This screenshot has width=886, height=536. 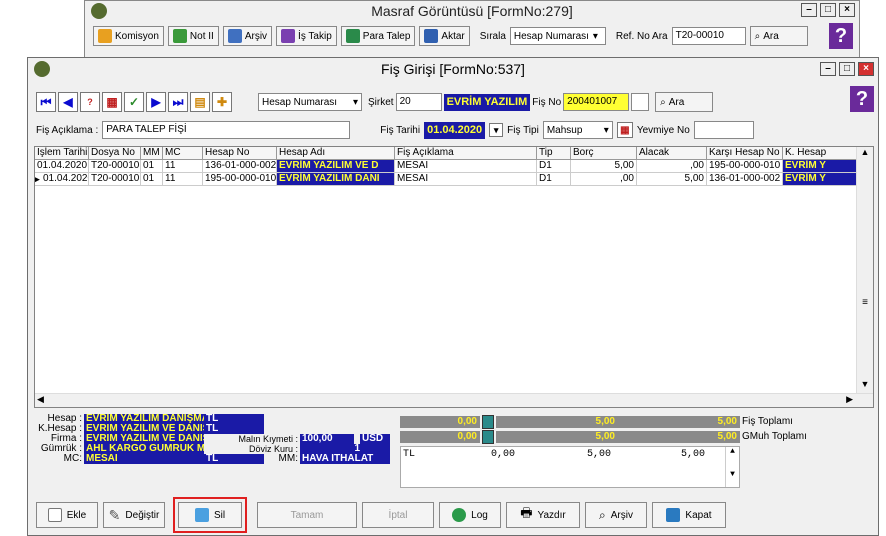 I want to click on add-document-icon: ✚, so click(x=222, y=102).